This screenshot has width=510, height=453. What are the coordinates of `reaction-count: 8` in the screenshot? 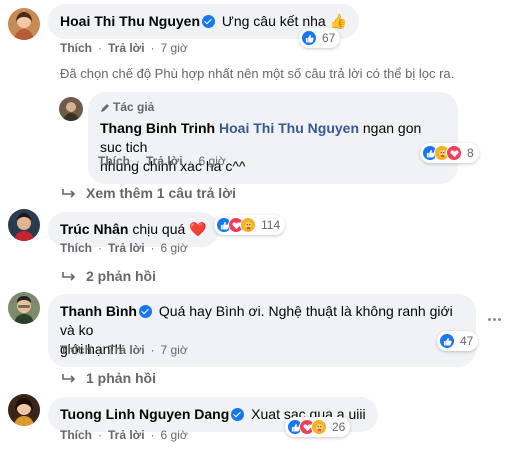 It's located at (470, 153).